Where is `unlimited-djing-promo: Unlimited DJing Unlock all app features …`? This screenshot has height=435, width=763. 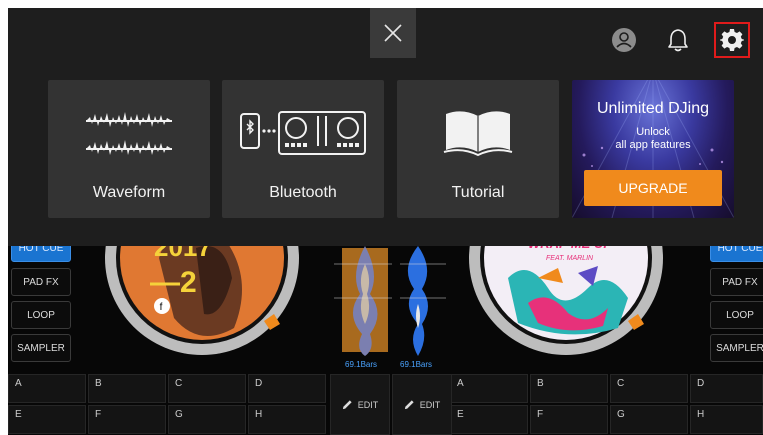
unlimited-djing-promo: Unlimited DJing Unlock all app features … is located at coordinates (653, 149).